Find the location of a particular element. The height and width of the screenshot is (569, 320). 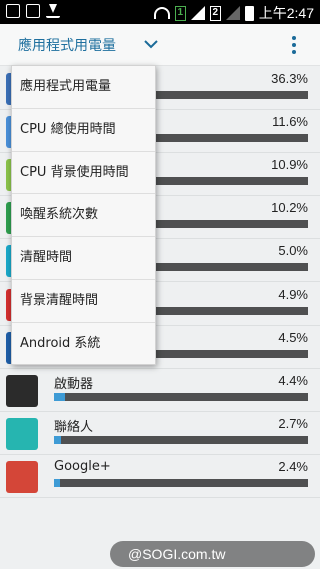

list-item: 聯絡人 2.7% is located at coordinates (160, 433).